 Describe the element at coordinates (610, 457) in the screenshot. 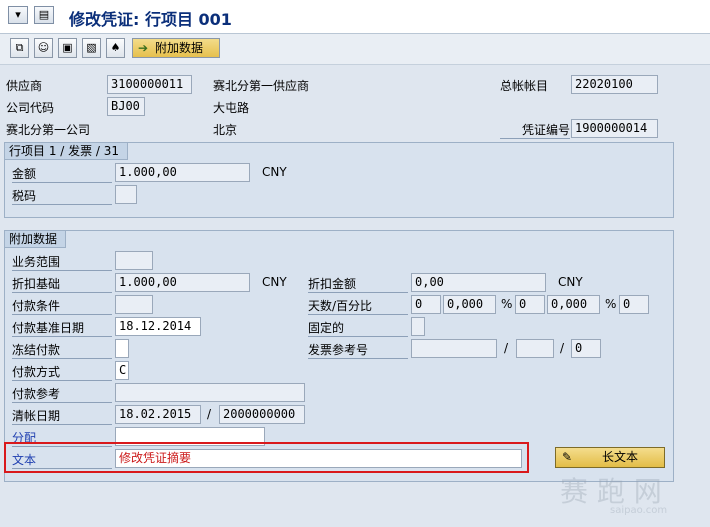

I see `long-text-button: ✎ 长文本` at that location.